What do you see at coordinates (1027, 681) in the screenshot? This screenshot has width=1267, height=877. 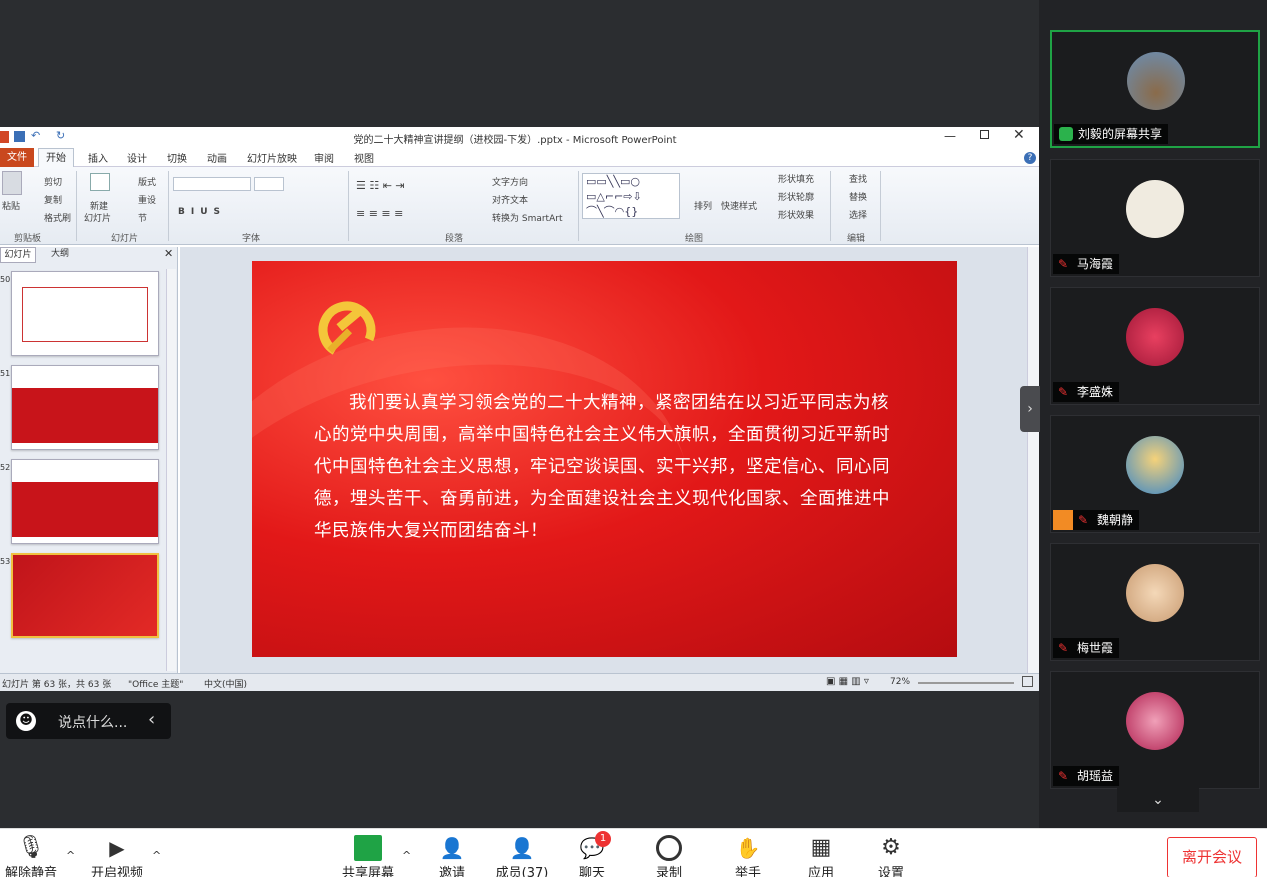 I see `fit-slide-icon` at bounding box center [1027, 681].